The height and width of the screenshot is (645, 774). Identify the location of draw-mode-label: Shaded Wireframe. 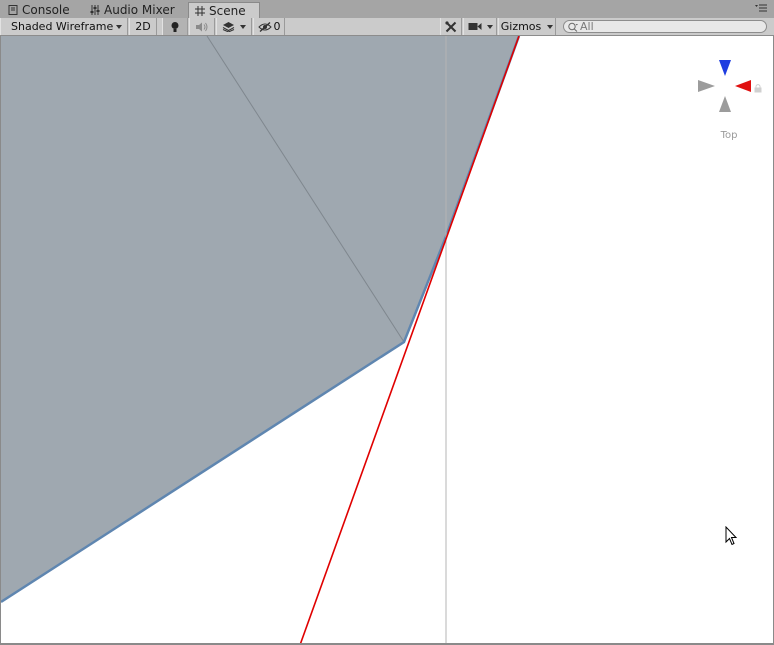
(62, 26).